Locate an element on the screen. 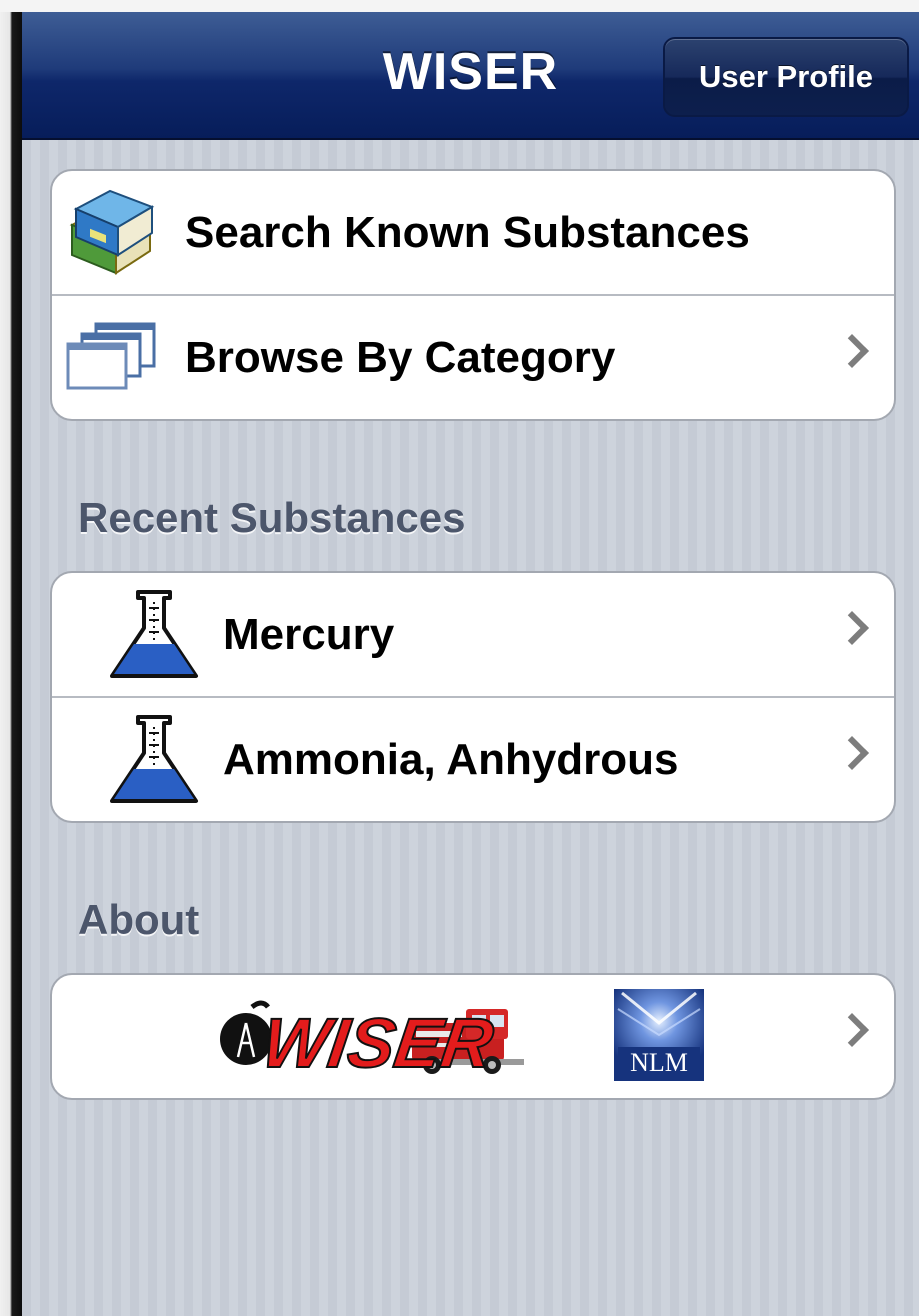  device-bezel-left is located at coordinates (11, 664).